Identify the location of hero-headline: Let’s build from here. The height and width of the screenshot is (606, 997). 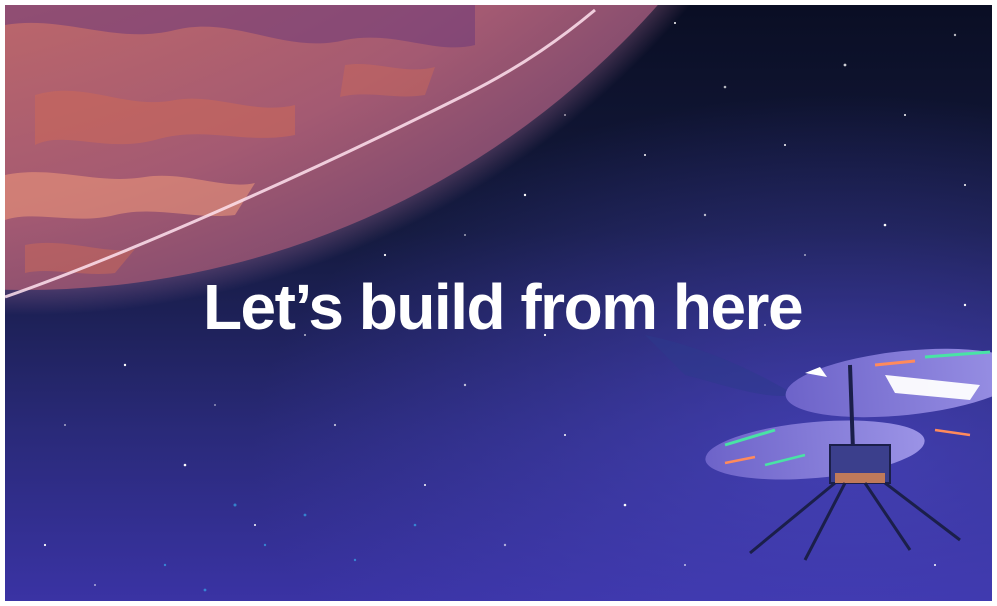
(503, 307).